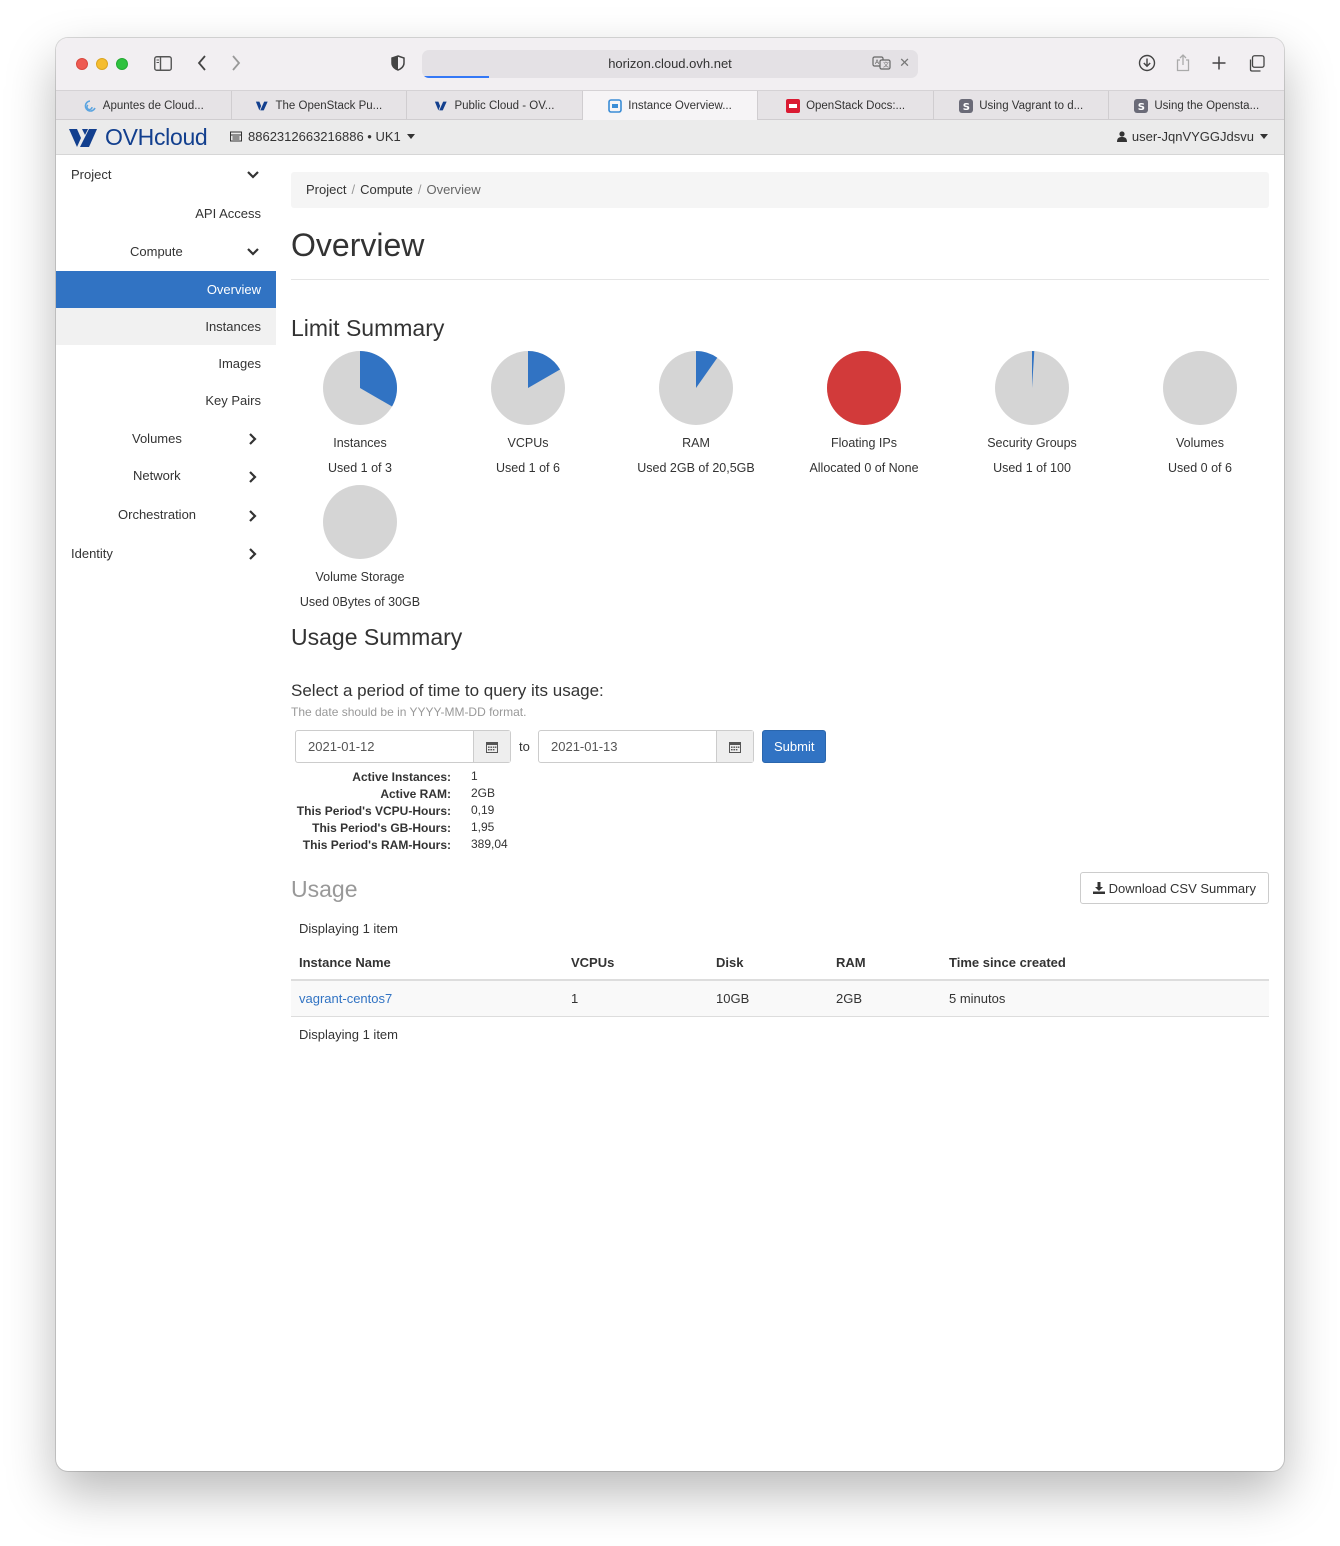 The image size is (1340, 1546). I want to click on pie-label: Floating IPs, so click(863, 443).